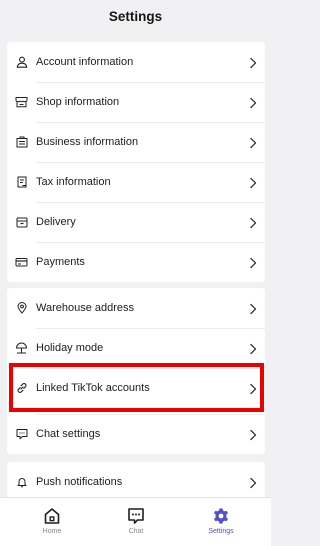  I want to click on tab-home: Home, so click(52, 522).